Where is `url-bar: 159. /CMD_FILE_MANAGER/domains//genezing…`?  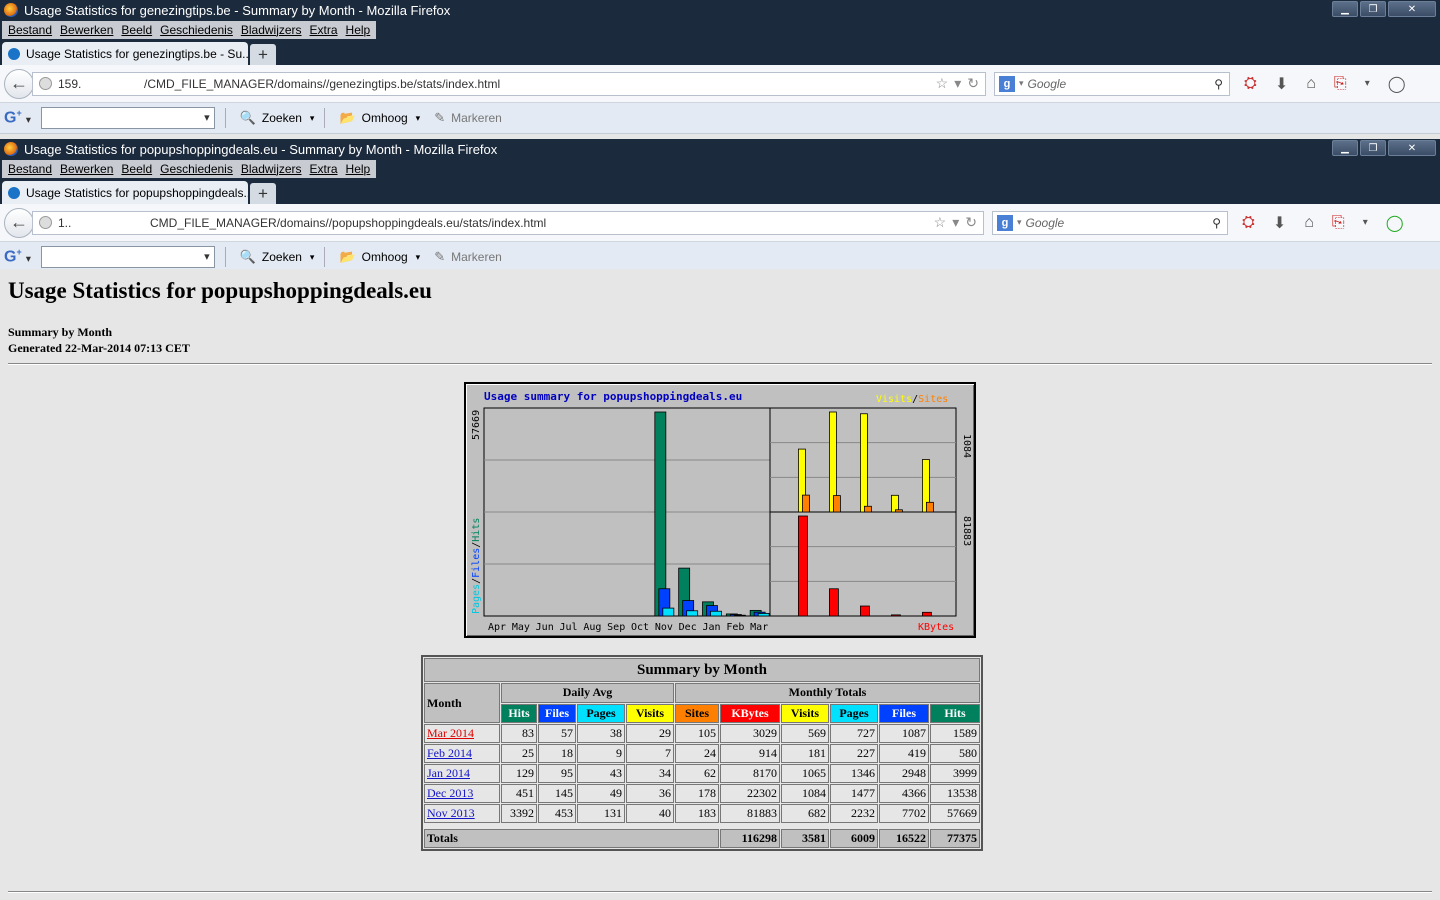
url-bar: 159. /CMD_FILE_MANAGER/domains//genezing… is located at coordinates (509, 83).